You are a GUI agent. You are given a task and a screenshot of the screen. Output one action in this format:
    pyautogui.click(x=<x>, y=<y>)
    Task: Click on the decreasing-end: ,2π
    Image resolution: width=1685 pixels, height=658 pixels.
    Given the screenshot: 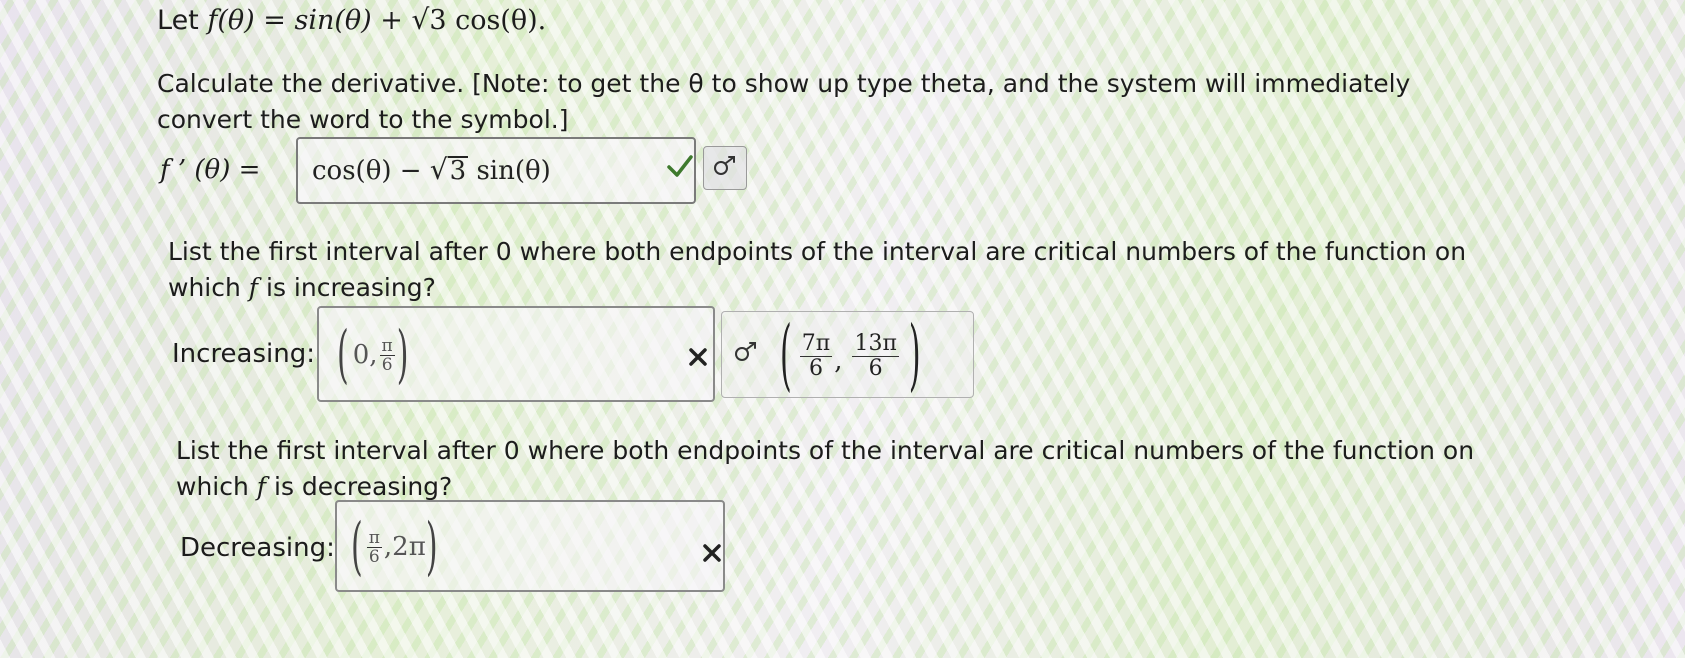 What is the action you would take?
    pyautogui.click(x=404, y=547)
    